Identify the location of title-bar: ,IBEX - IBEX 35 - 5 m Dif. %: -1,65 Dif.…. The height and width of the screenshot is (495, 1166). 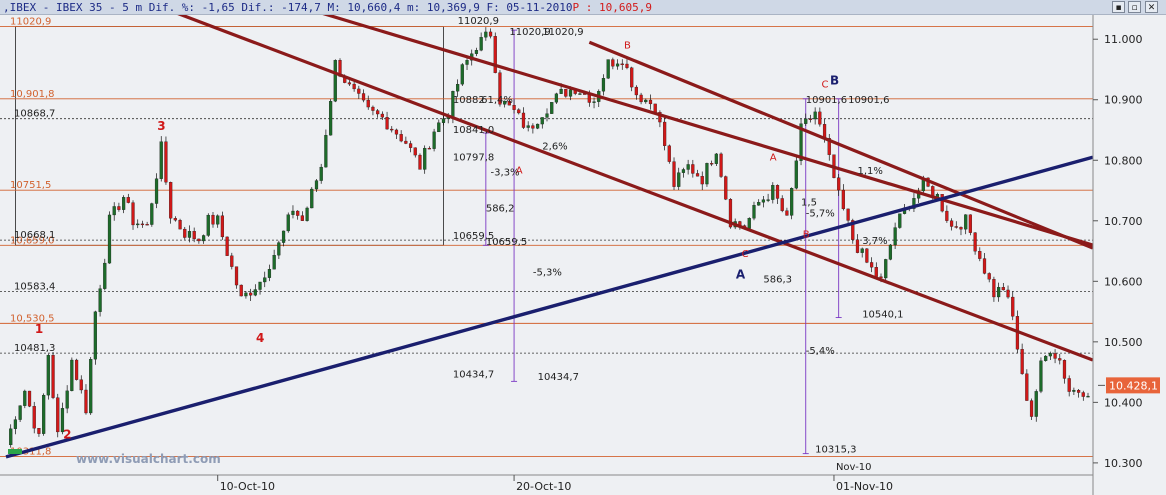
(583, 7).